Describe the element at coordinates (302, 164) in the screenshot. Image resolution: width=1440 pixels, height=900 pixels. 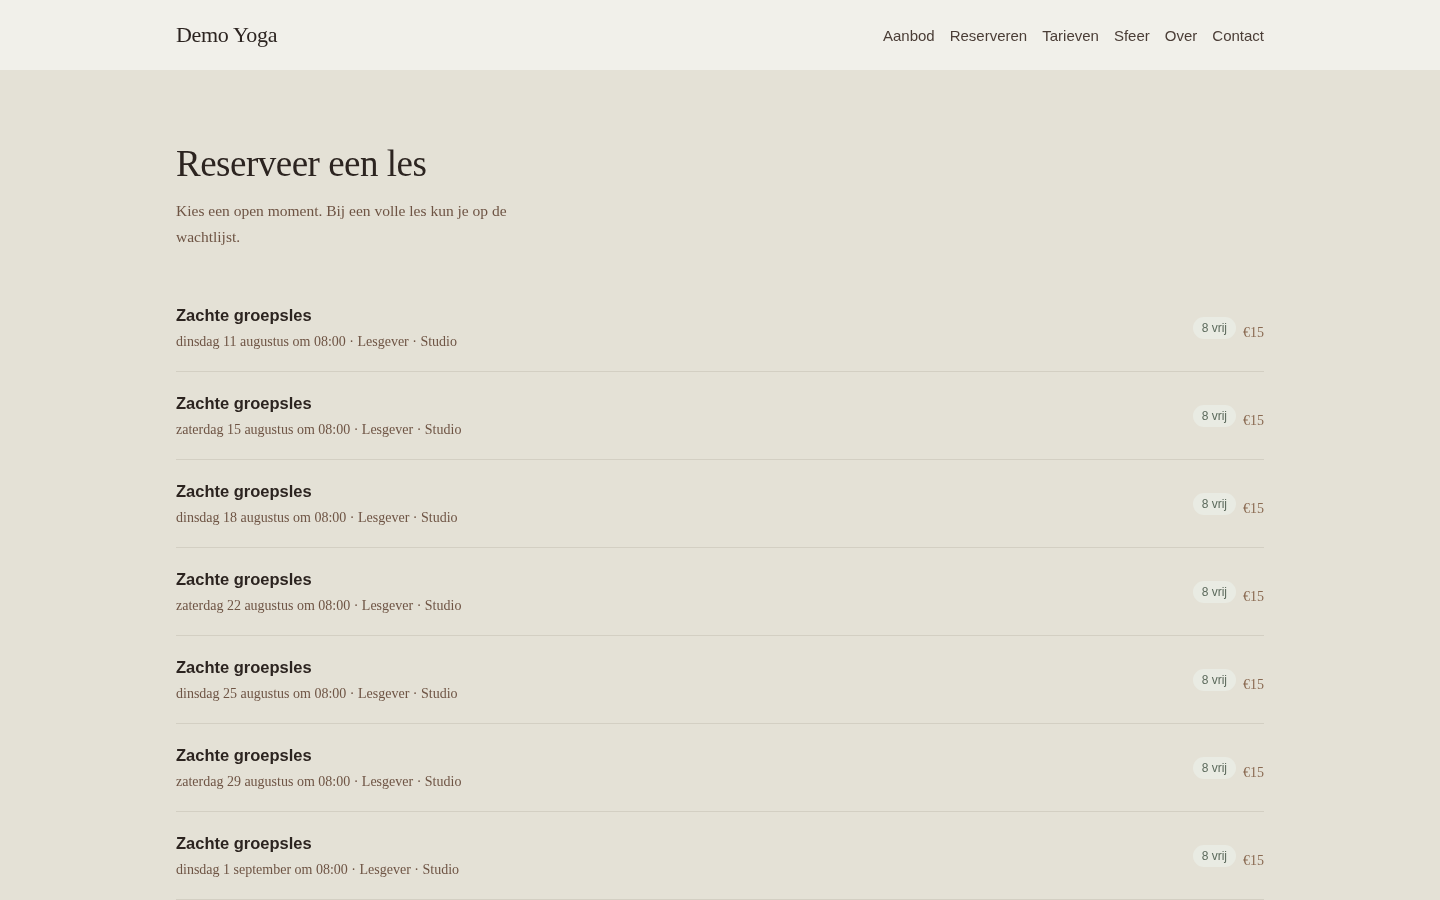
I see `page-title: Reserveer een les` at that location.